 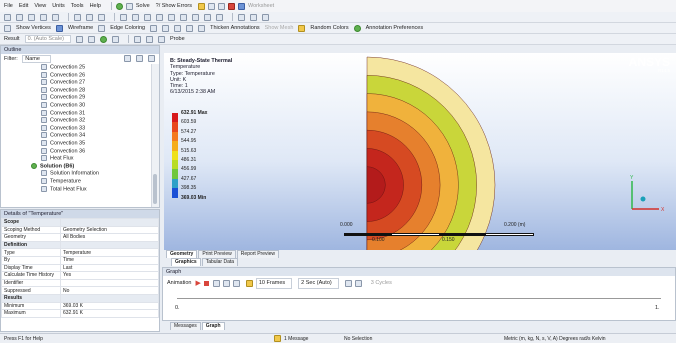 What do you see at coordinates (166, 28) in the screenshot?
I see `edge-style-2-icon` at bounding box center [166, 28].